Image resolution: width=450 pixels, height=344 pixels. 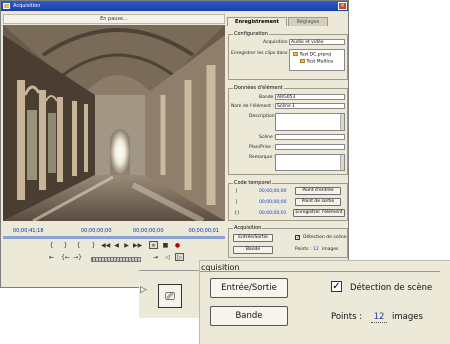 I want to click on go-in-button: {, so click(x=78, y=246).